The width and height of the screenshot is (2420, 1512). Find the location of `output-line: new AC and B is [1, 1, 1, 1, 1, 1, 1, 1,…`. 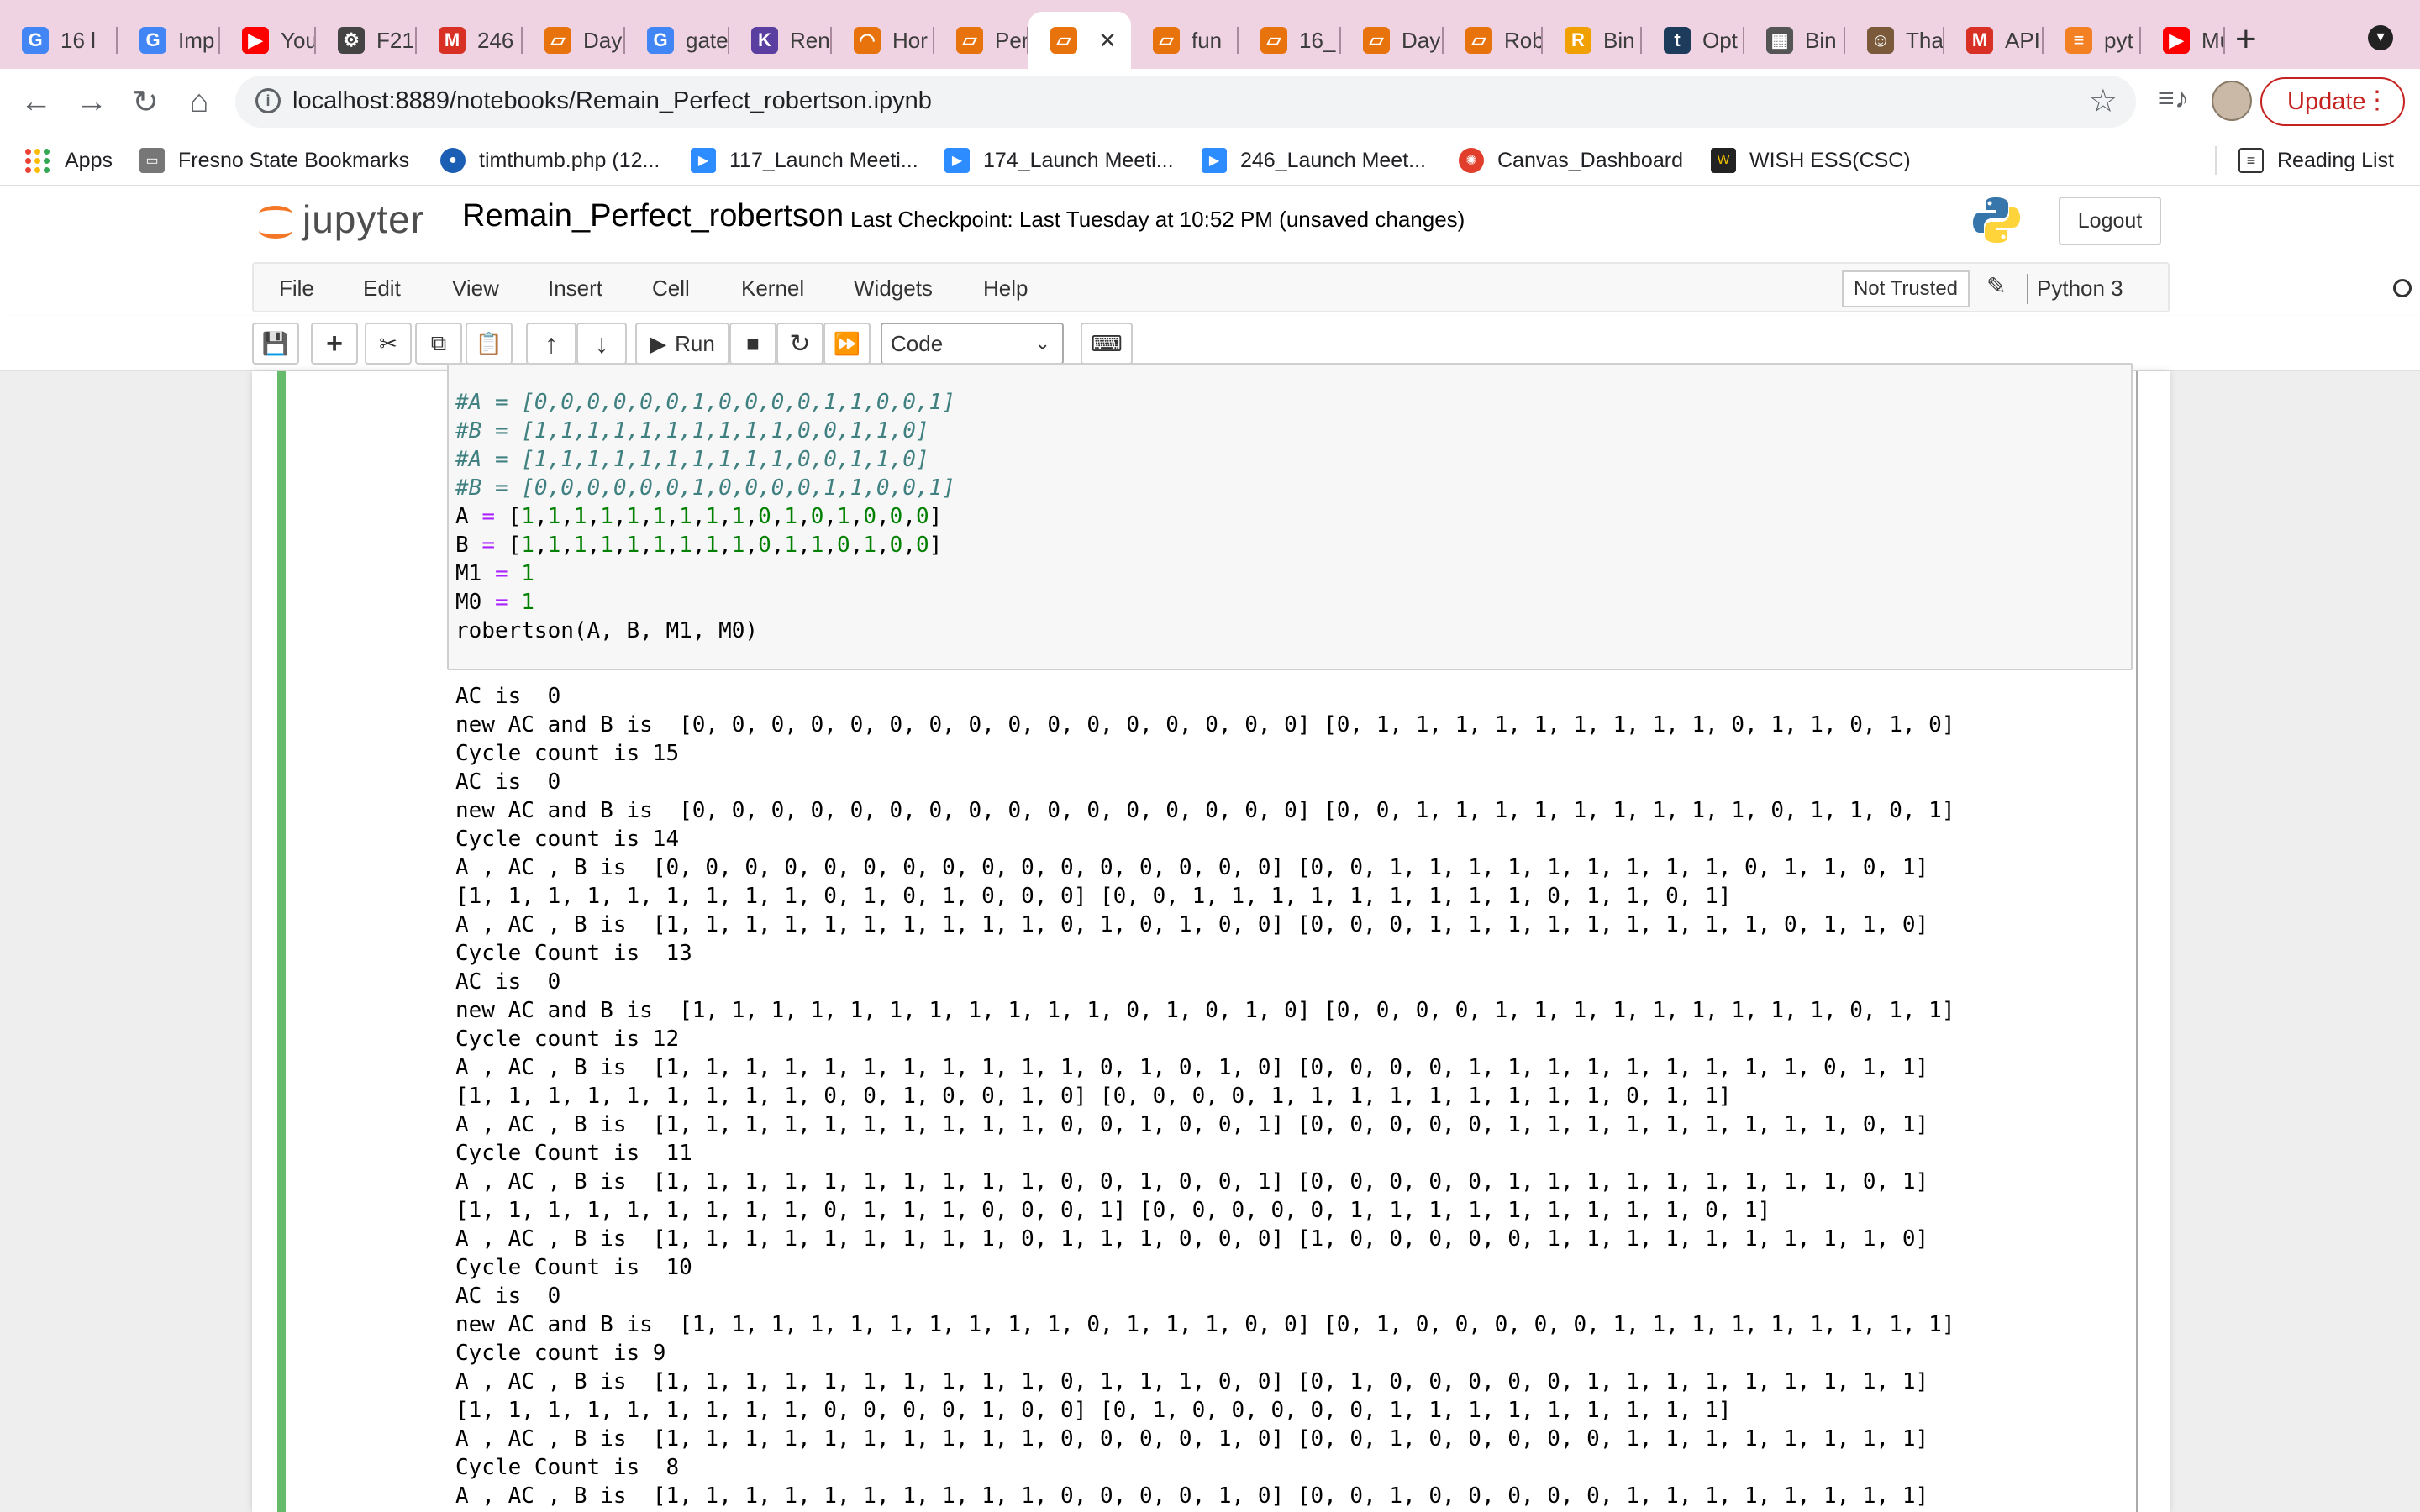

output-line: new AC and B is [1, 1, 1, 1, 1, 1, 1, 1,… is located at coordinates (1205, 1324).